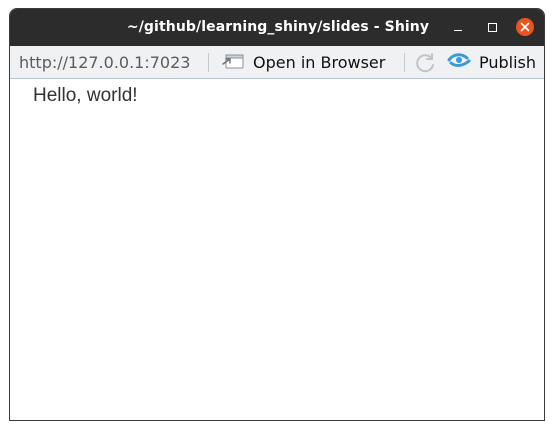 Image resolution: width=554 pixels, height=430 pixels. Describe the element at coordinates (459, 62) in the screenshot. I see `publish-icon` at that location.